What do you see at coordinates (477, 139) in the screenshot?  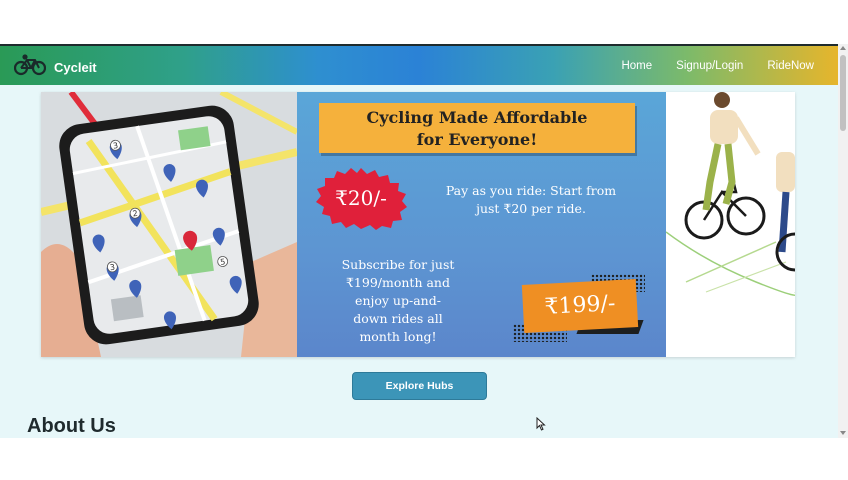 I see `headline-line-2: for Everyone!` at bounding box center [477, 139].